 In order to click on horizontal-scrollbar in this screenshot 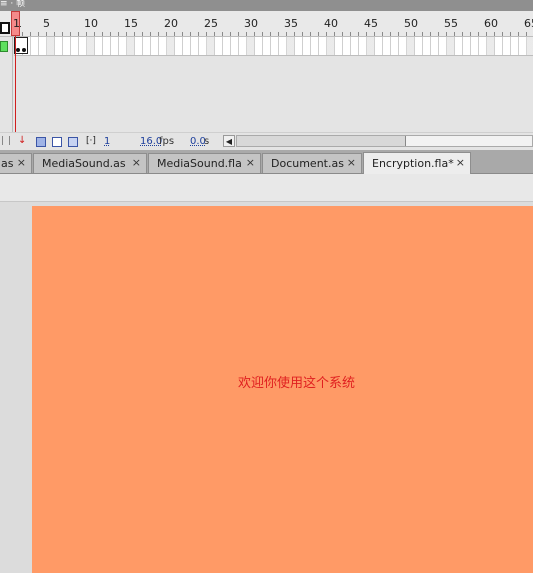, I will do `click(384, 141)`.